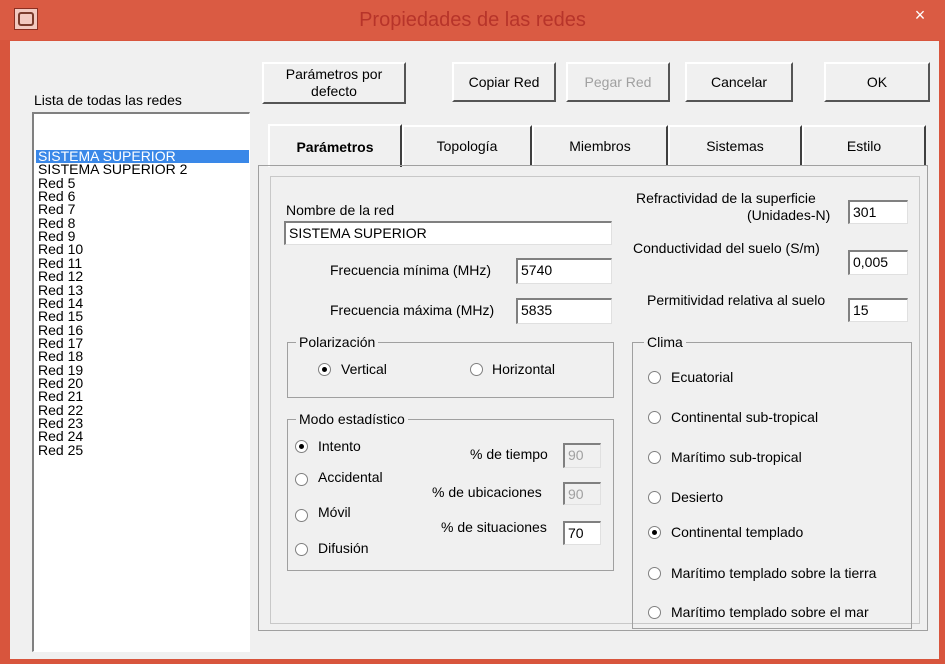 The height and width of the screenshot is (664, 945). Describe the element at coordinates (339, 446) in the screenshot. I see `stat-mode-intento-label: Intento` at that location.